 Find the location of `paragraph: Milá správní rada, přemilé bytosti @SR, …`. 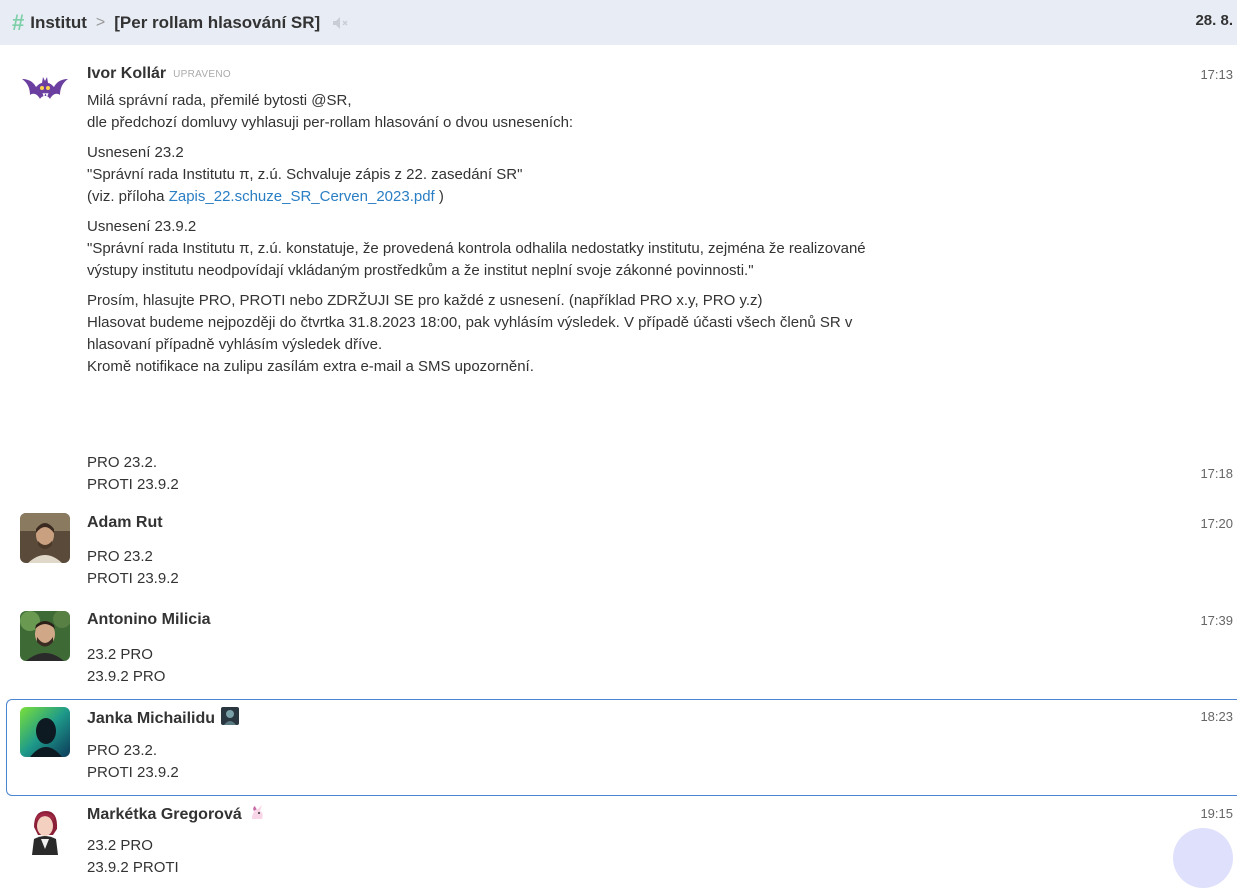

paragraph: Milá správní rada, přemilé bytosti @SR, … is located at coordinates (637, 112).